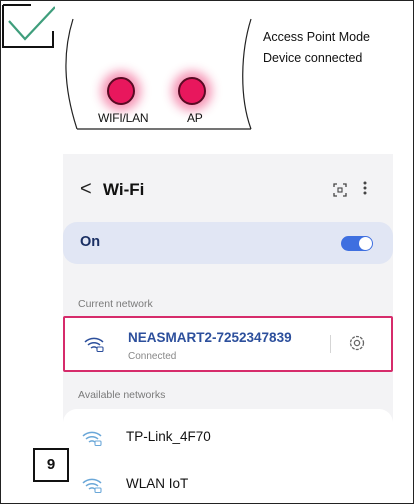 This screenshot has height=504, width=414. I want to click on gear-icon, so click(357, 343).